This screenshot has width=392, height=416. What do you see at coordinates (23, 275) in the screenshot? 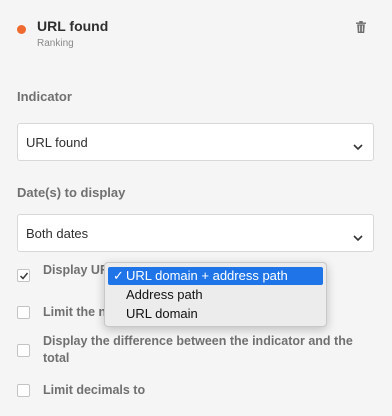
I see `display-url-checkbox` at bounding box center [23, 275].